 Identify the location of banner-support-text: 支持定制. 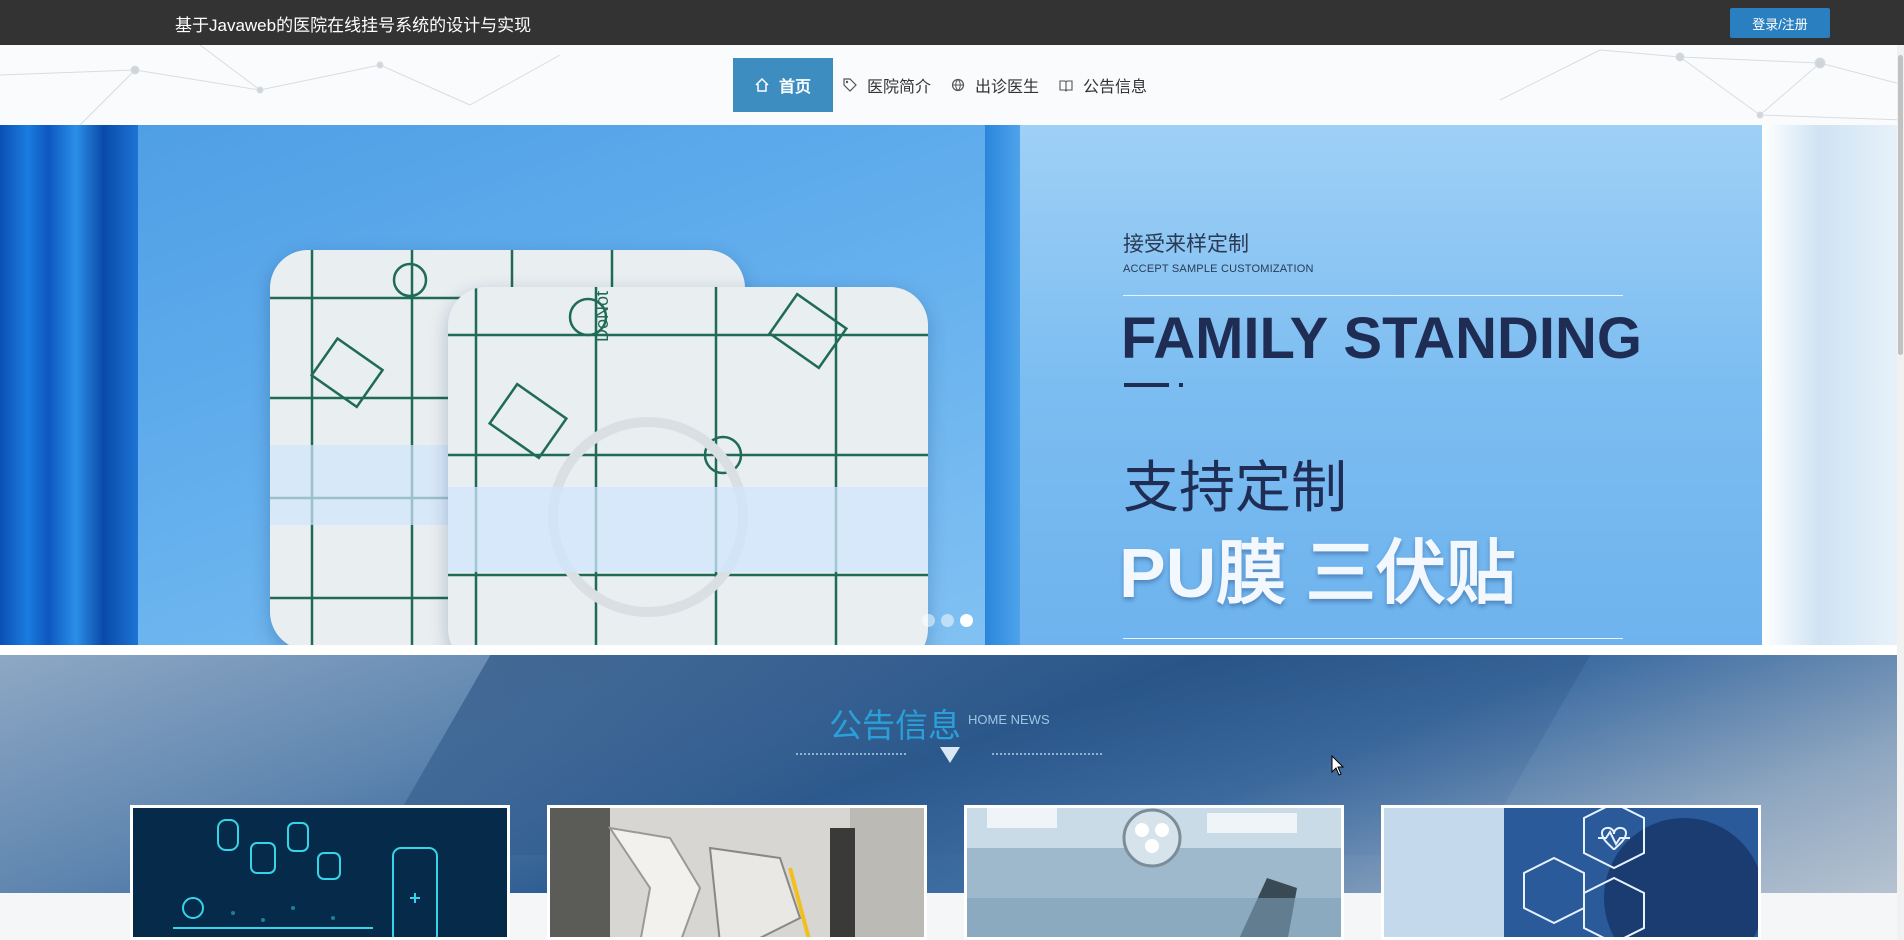
(1235, 487).